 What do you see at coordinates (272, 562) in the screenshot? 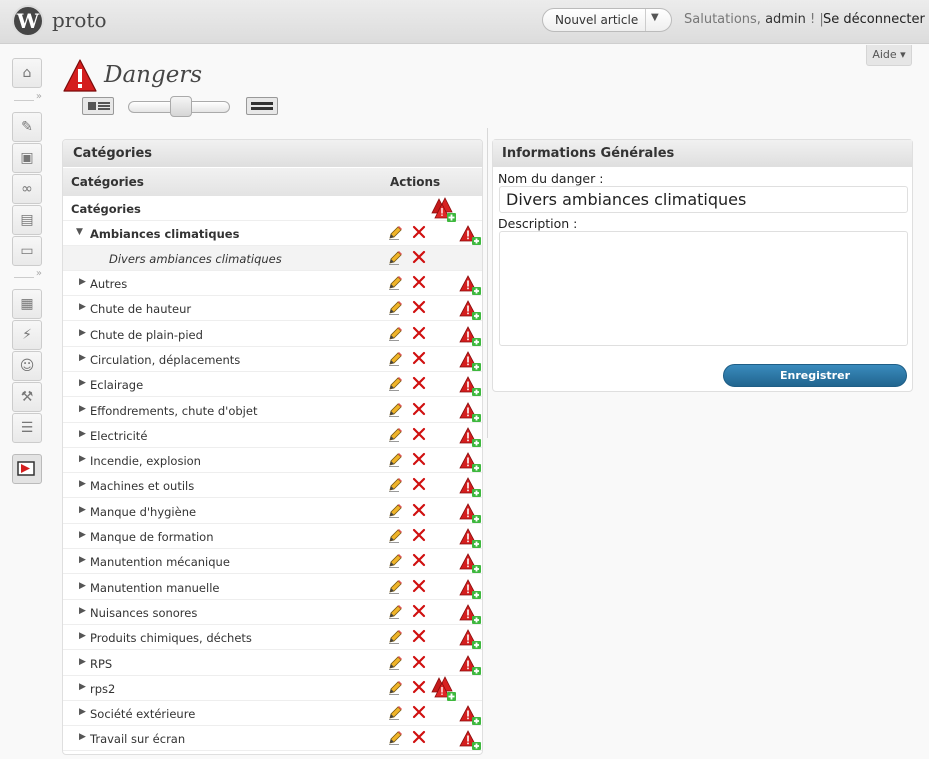
I see `tree-row: ▶ Manutention mécanique` at bounding box center [272, 562].